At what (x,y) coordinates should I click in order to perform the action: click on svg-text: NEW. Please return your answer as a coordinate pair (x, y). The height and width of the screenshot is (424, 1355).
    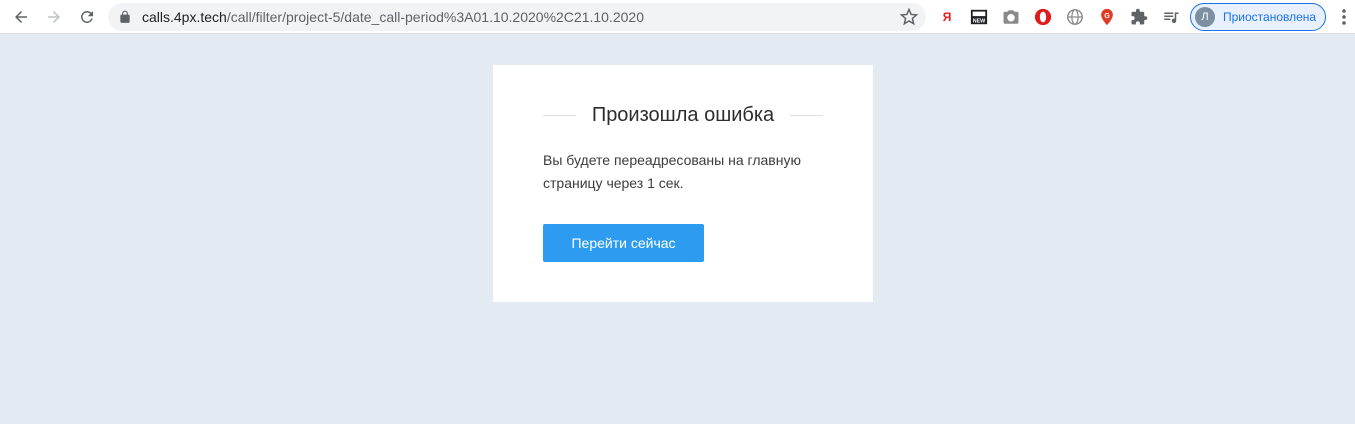
    Looking at the image, I should click on (979, 21).